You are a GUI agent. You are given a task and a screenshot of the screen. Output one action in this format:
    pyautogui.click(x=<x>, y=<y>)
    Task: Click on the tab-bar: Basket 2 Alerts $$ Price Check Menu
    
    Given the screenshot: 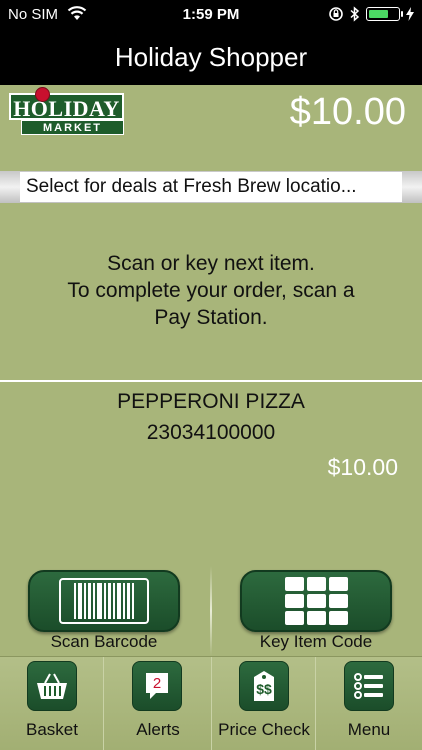 What is the action you would take?
    pyautogui.click(x=211, y=703)
    